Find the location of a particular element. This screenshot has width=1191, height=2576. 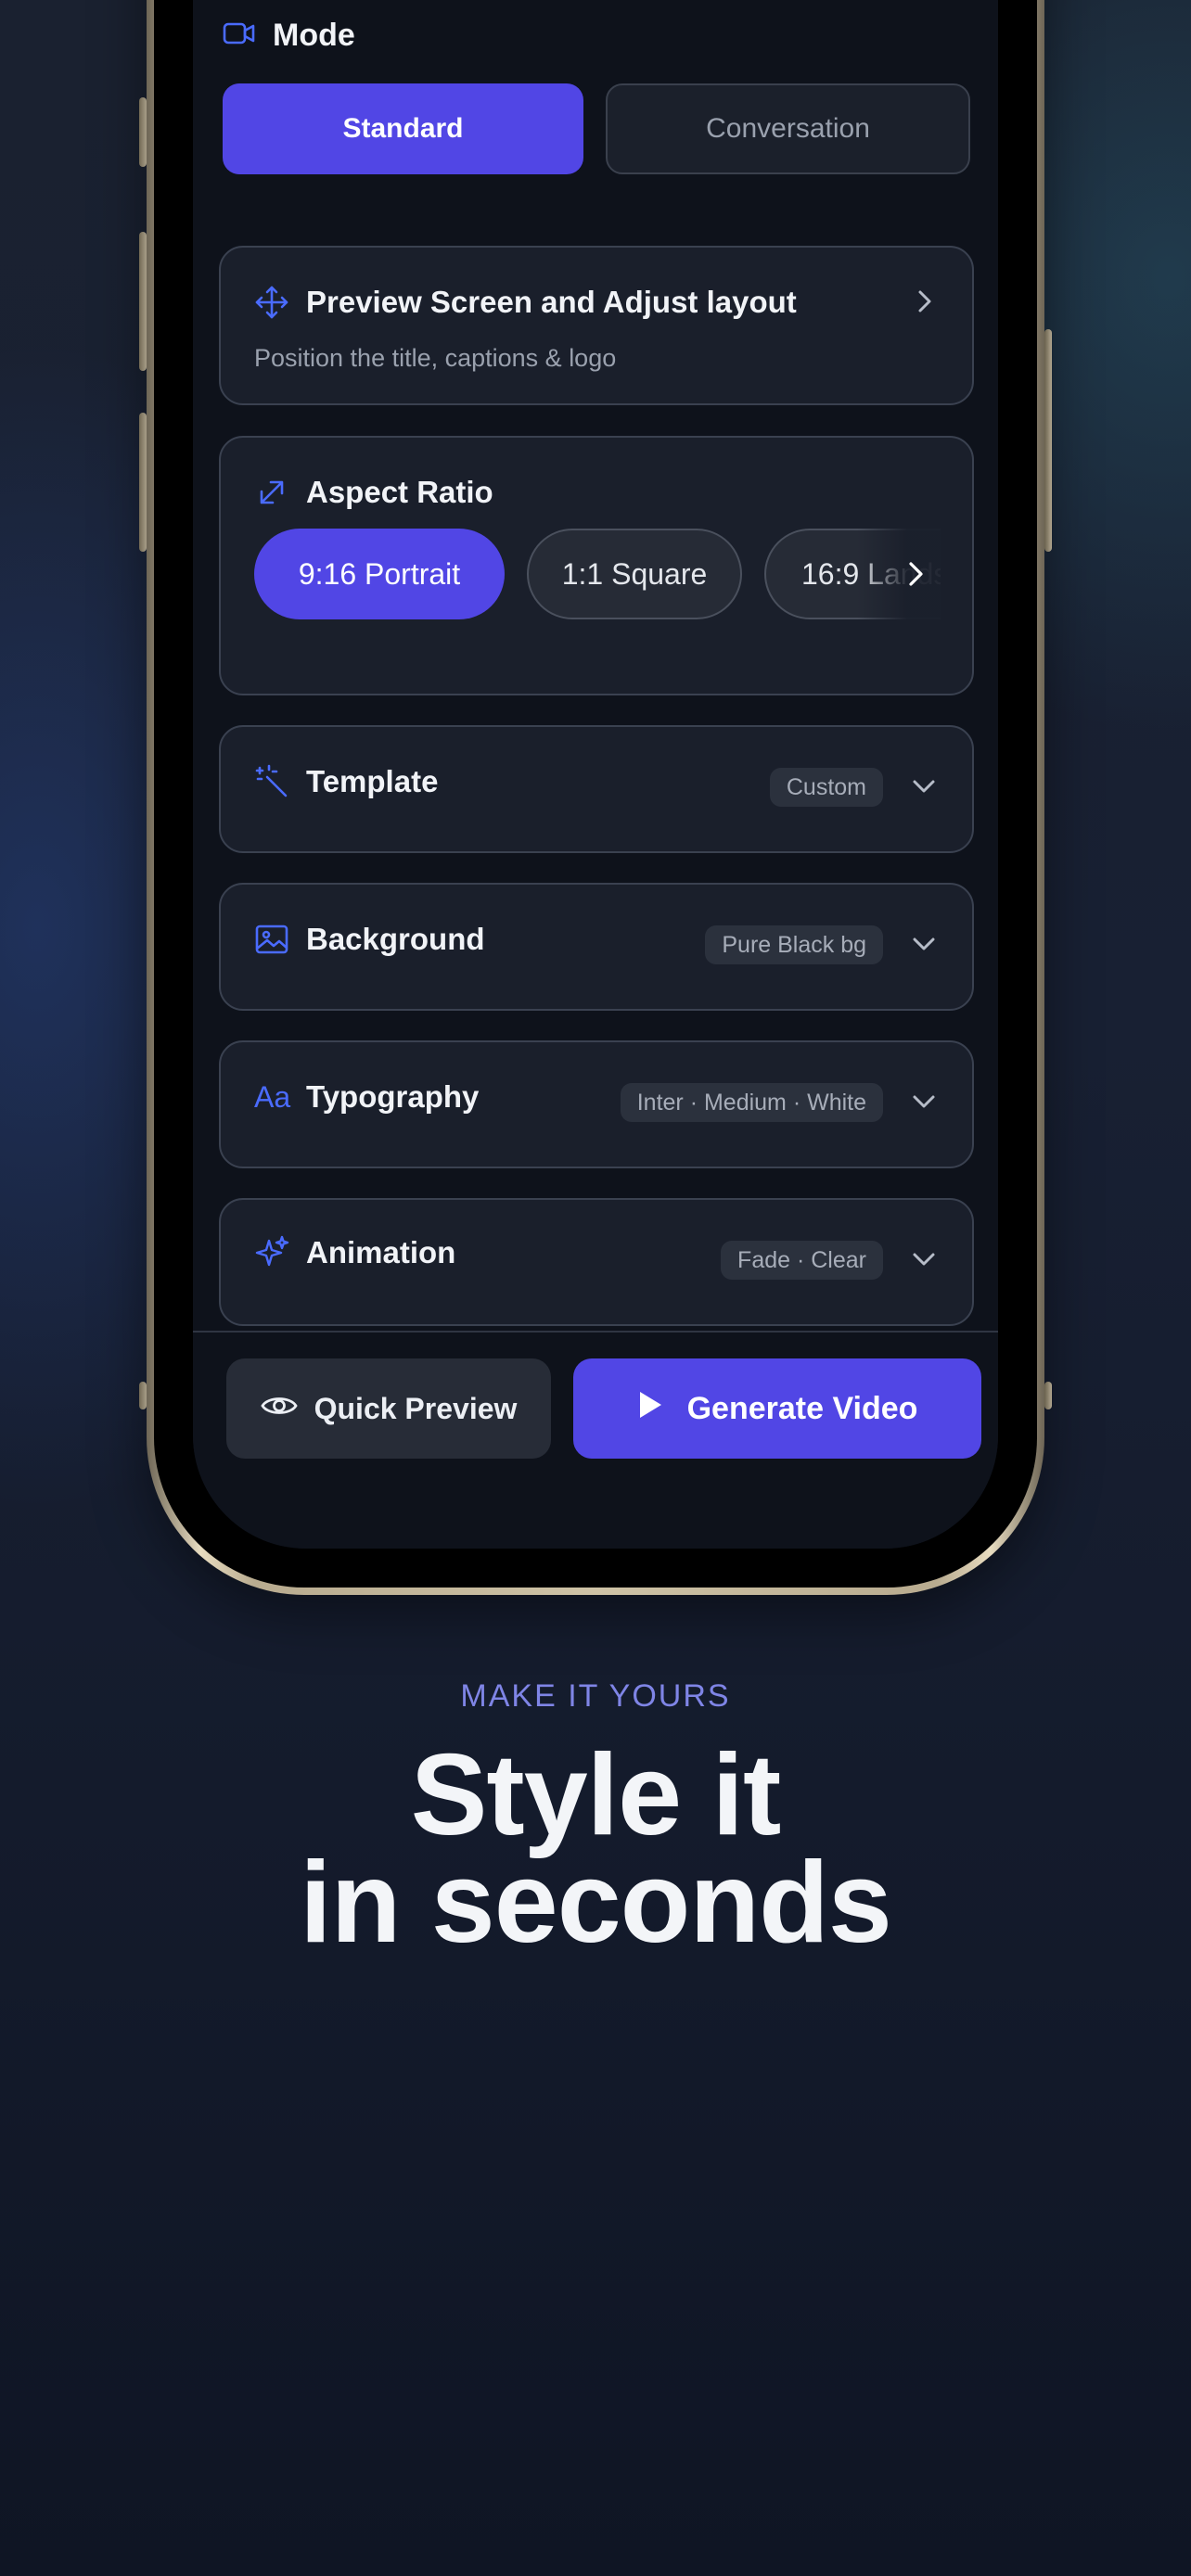

mode-conversation-button: Conversation is located at coordinates (788, 129).